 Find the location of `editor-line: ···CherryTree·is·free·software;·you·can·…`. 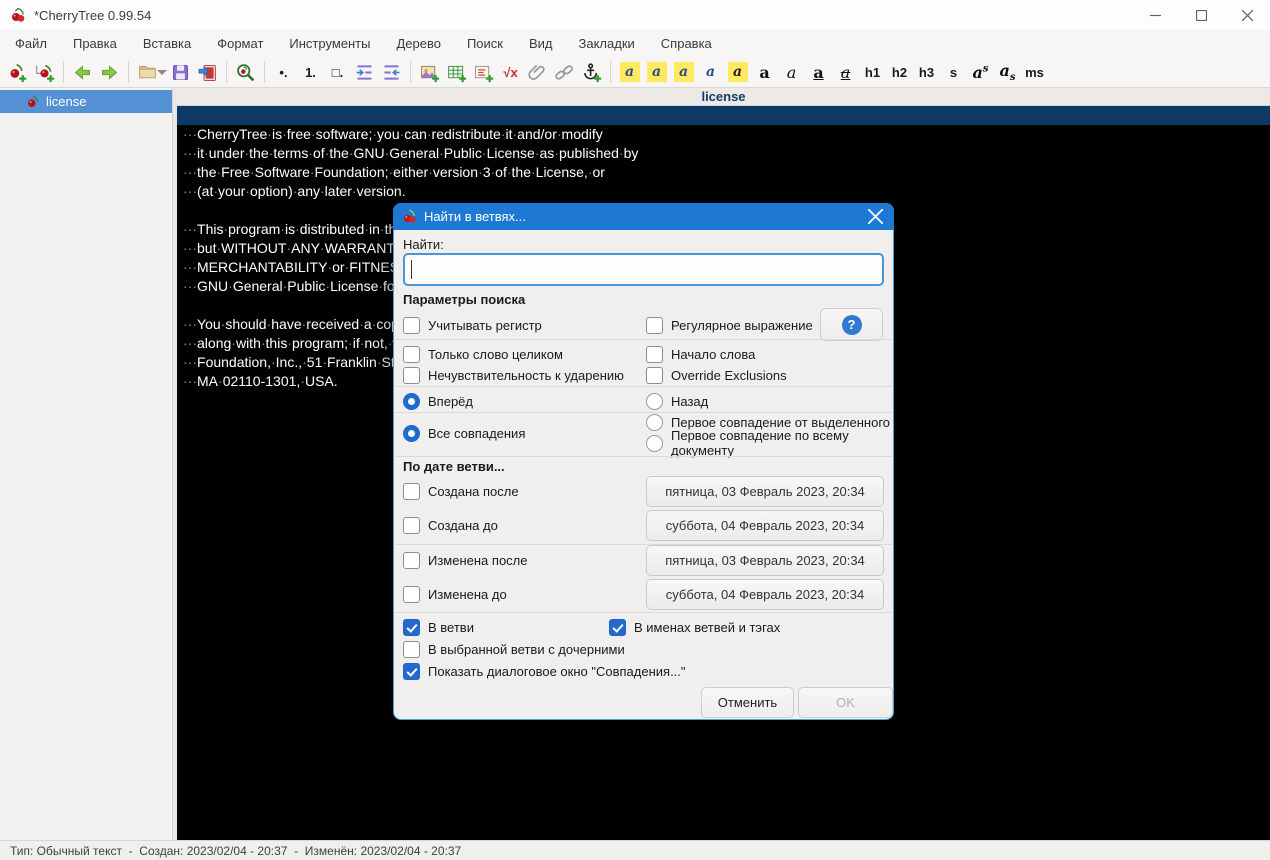

editor-line: ···CherryTree·is·free·software;·you·can·… is located at coordinates (723, 134).